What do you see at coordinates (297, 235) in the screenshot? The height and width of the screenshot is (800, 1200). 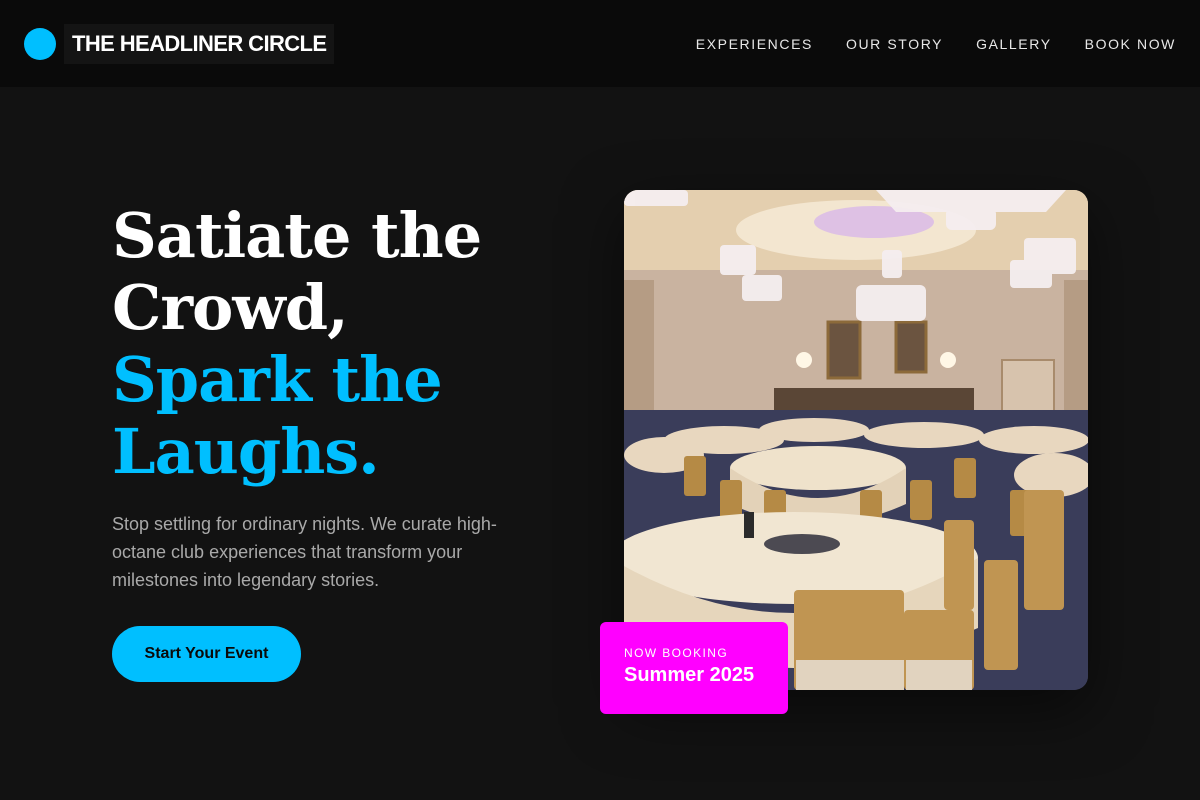 I see `headline-line-1: Satiate the` at bounding box center [297, 235].